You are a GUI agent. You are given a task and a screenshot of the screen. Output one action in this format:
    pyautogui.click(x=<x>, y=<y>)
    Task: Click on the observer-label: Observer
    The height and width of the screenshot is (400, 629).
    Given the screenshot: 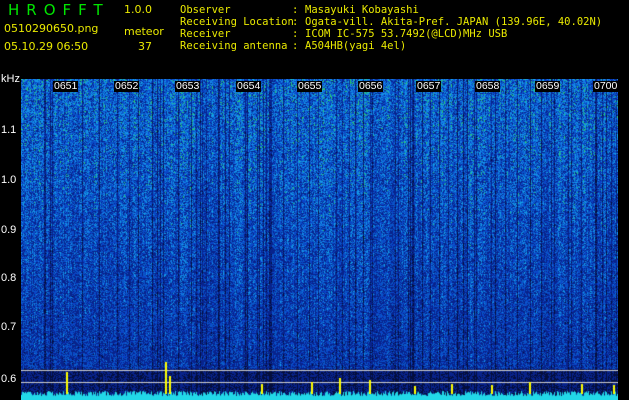 What is the action you would take?
    pyautogui.click(x=205, y=10)
    